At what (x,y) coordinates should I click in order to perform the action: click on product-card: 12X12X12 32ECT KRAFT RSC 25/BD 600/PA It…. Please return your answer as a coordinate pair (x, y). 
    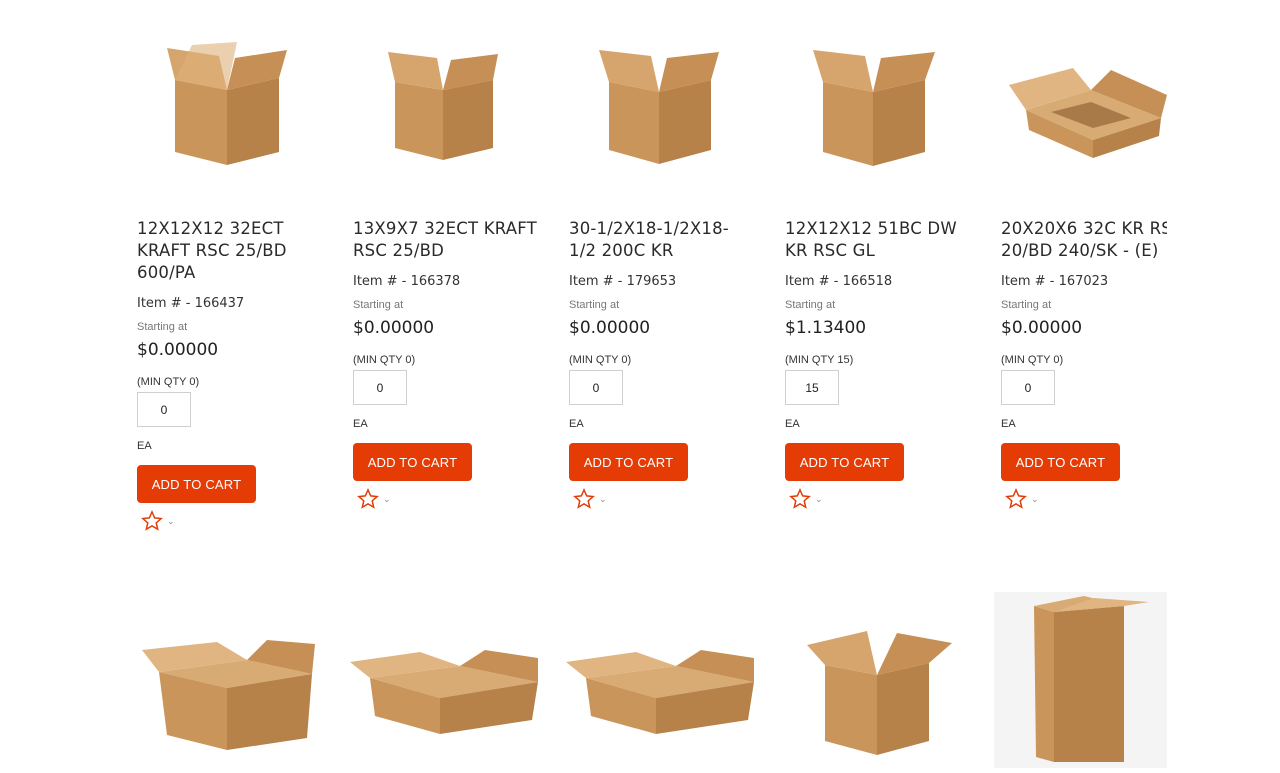
    Looking at the image, I should click on (235, 270).